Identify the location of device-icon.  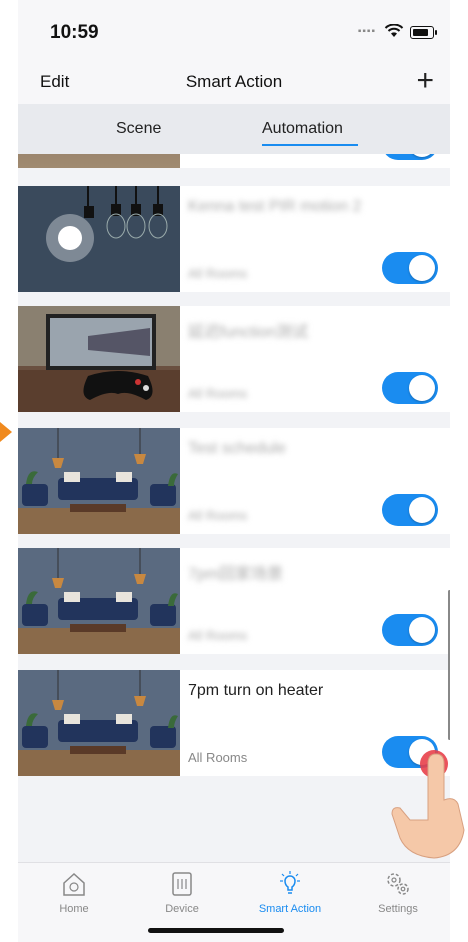
(182, 884).